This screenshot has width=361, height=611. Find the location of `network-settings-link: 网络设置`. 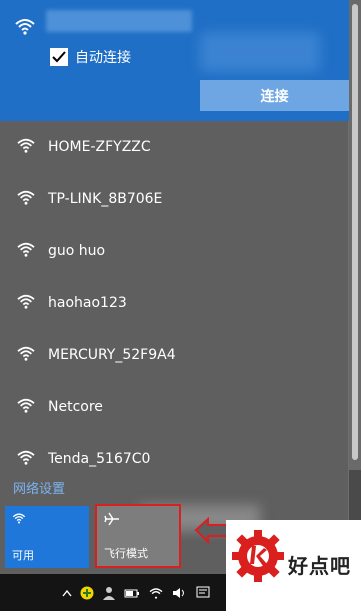

network-settings-link: 网络设置 is located at coordinates (39, 487).